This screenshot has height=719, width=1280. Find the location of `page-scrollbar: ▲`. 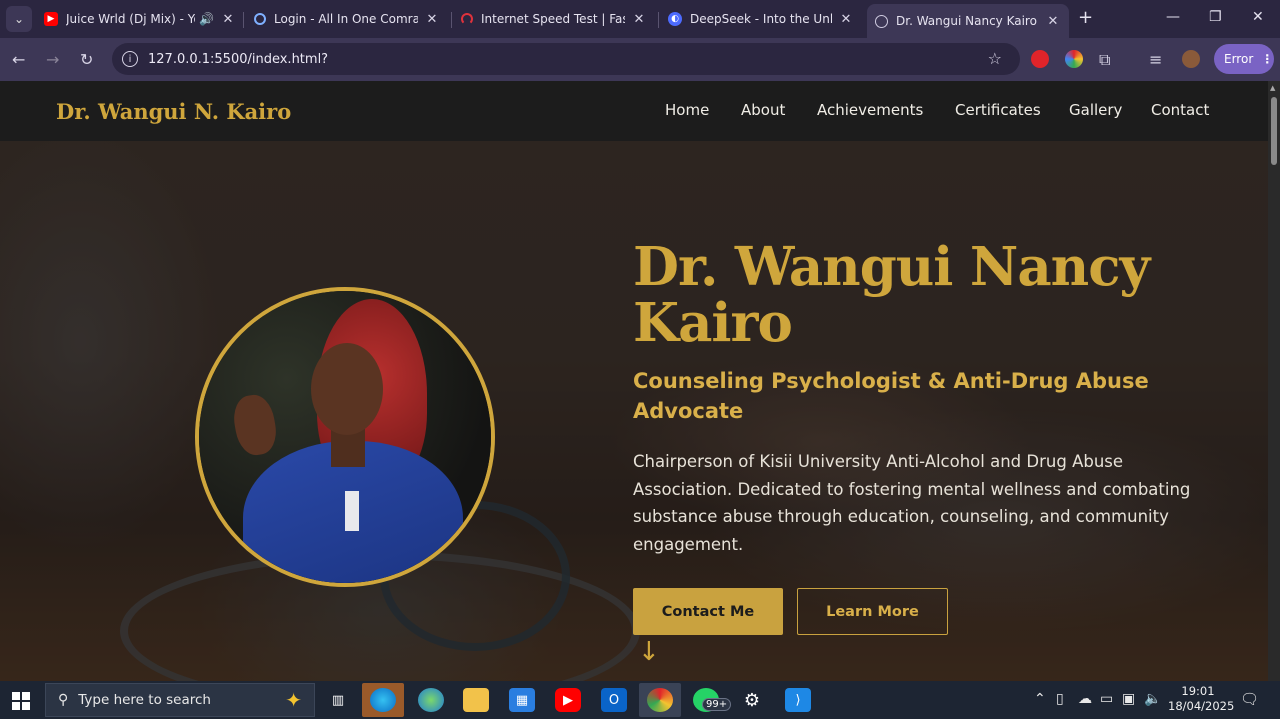

page-scrollbar: ▲ is located at coordinates (1274, 381).